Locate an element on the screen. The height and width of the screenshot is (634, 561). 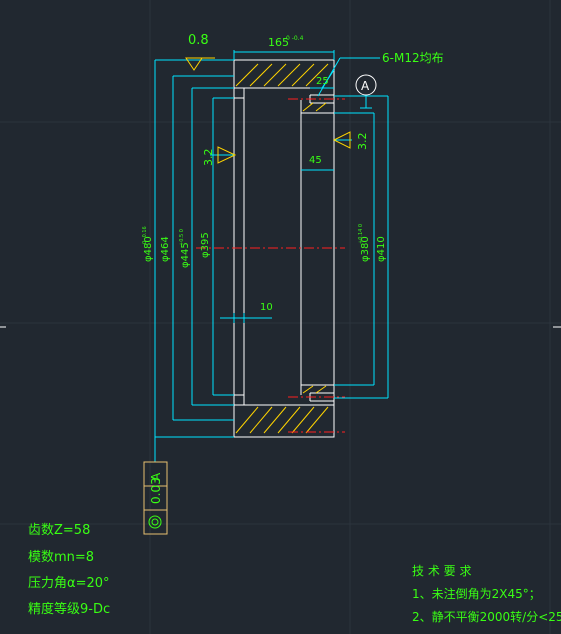
roughness-symbols is located at coordinates (268, 110).